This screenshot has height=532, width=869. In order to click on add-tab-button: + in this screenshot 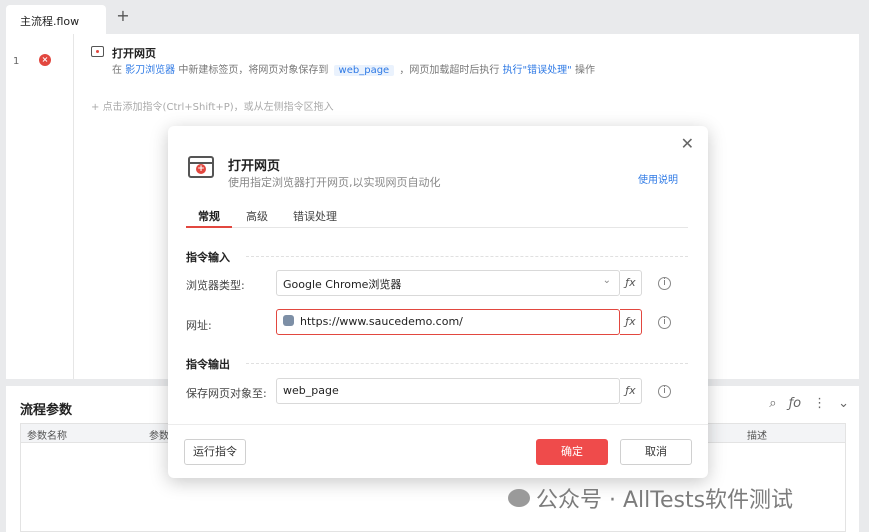, I will do `click(123, 16)`.